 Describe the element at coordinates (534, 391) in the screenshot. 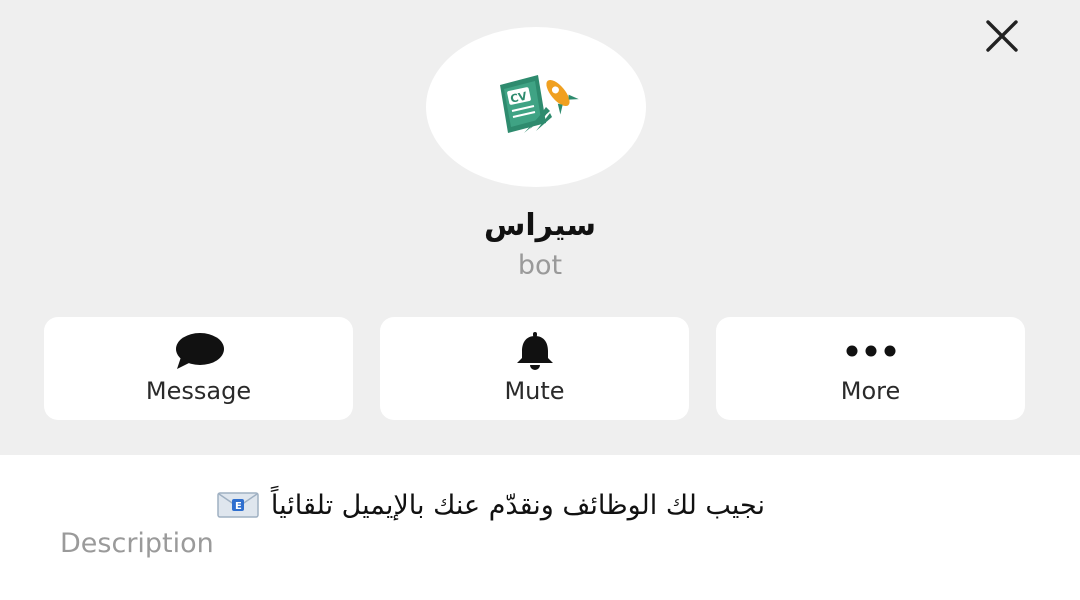

I see `mute-label: Mute` at that location.